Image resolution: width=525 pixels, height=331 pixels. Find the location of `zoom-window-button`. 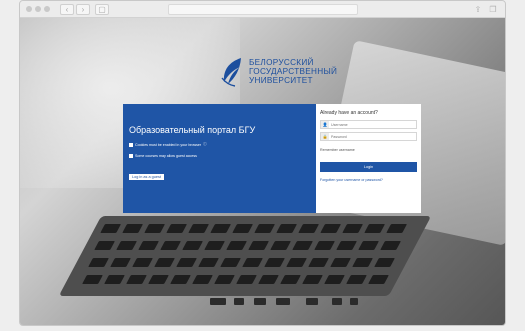

zoom-window-button is located at coordinates (47, 9).